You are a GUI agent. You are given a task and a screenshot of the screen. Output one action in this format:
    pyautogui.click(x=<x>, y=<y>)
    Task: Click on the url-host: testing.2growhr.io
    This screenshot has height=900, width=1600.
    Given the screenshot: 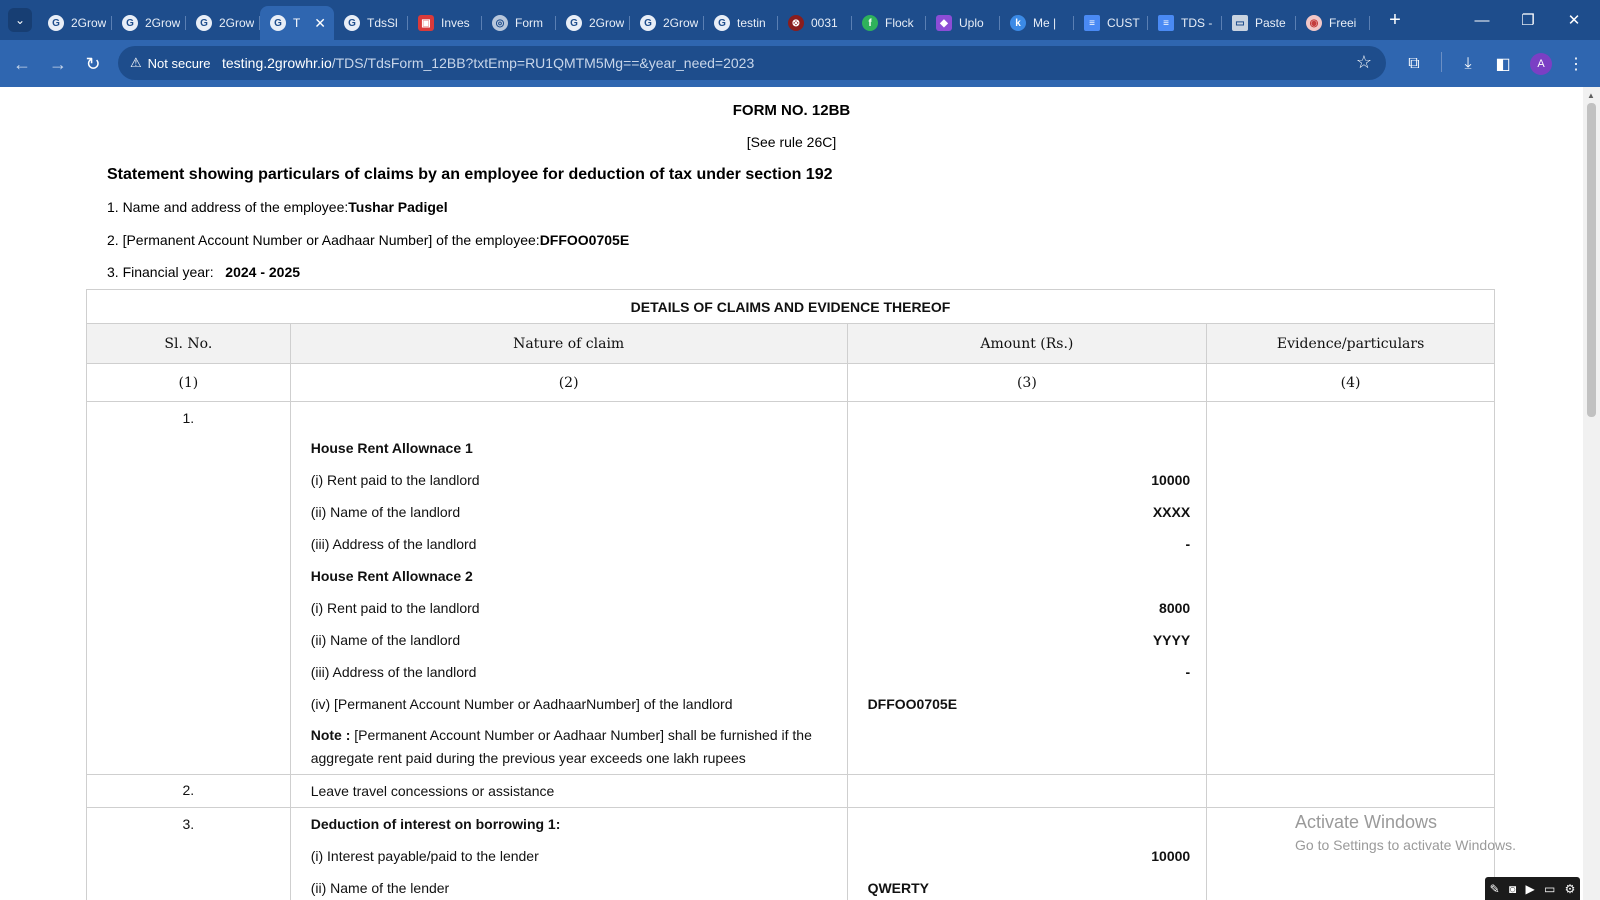 What is the action you would take?
    pyautogui.click(x=277, y=63)
    